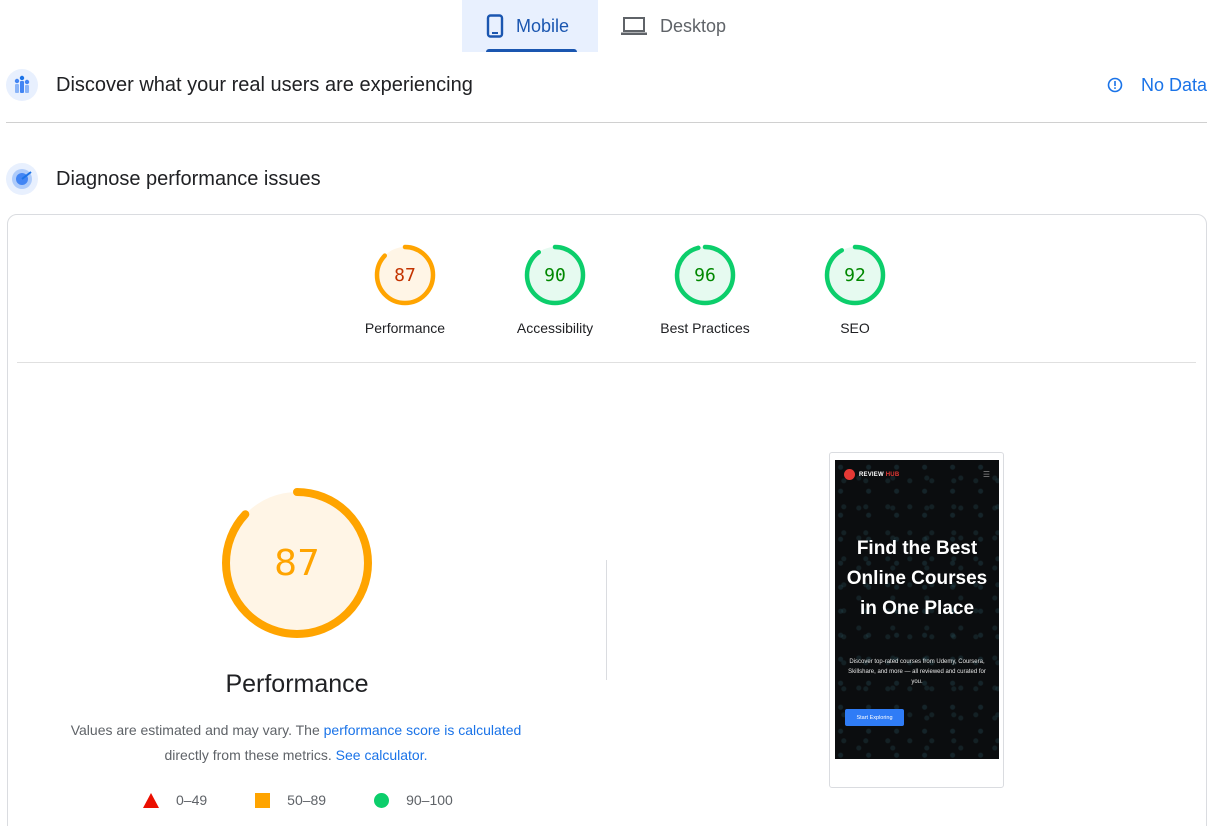 This screenshot has height=826, width=1213. What do you see at coordinates (22, 85) in the screenshot?
I see `users-chart-icon` at bounding box center [22, 85].